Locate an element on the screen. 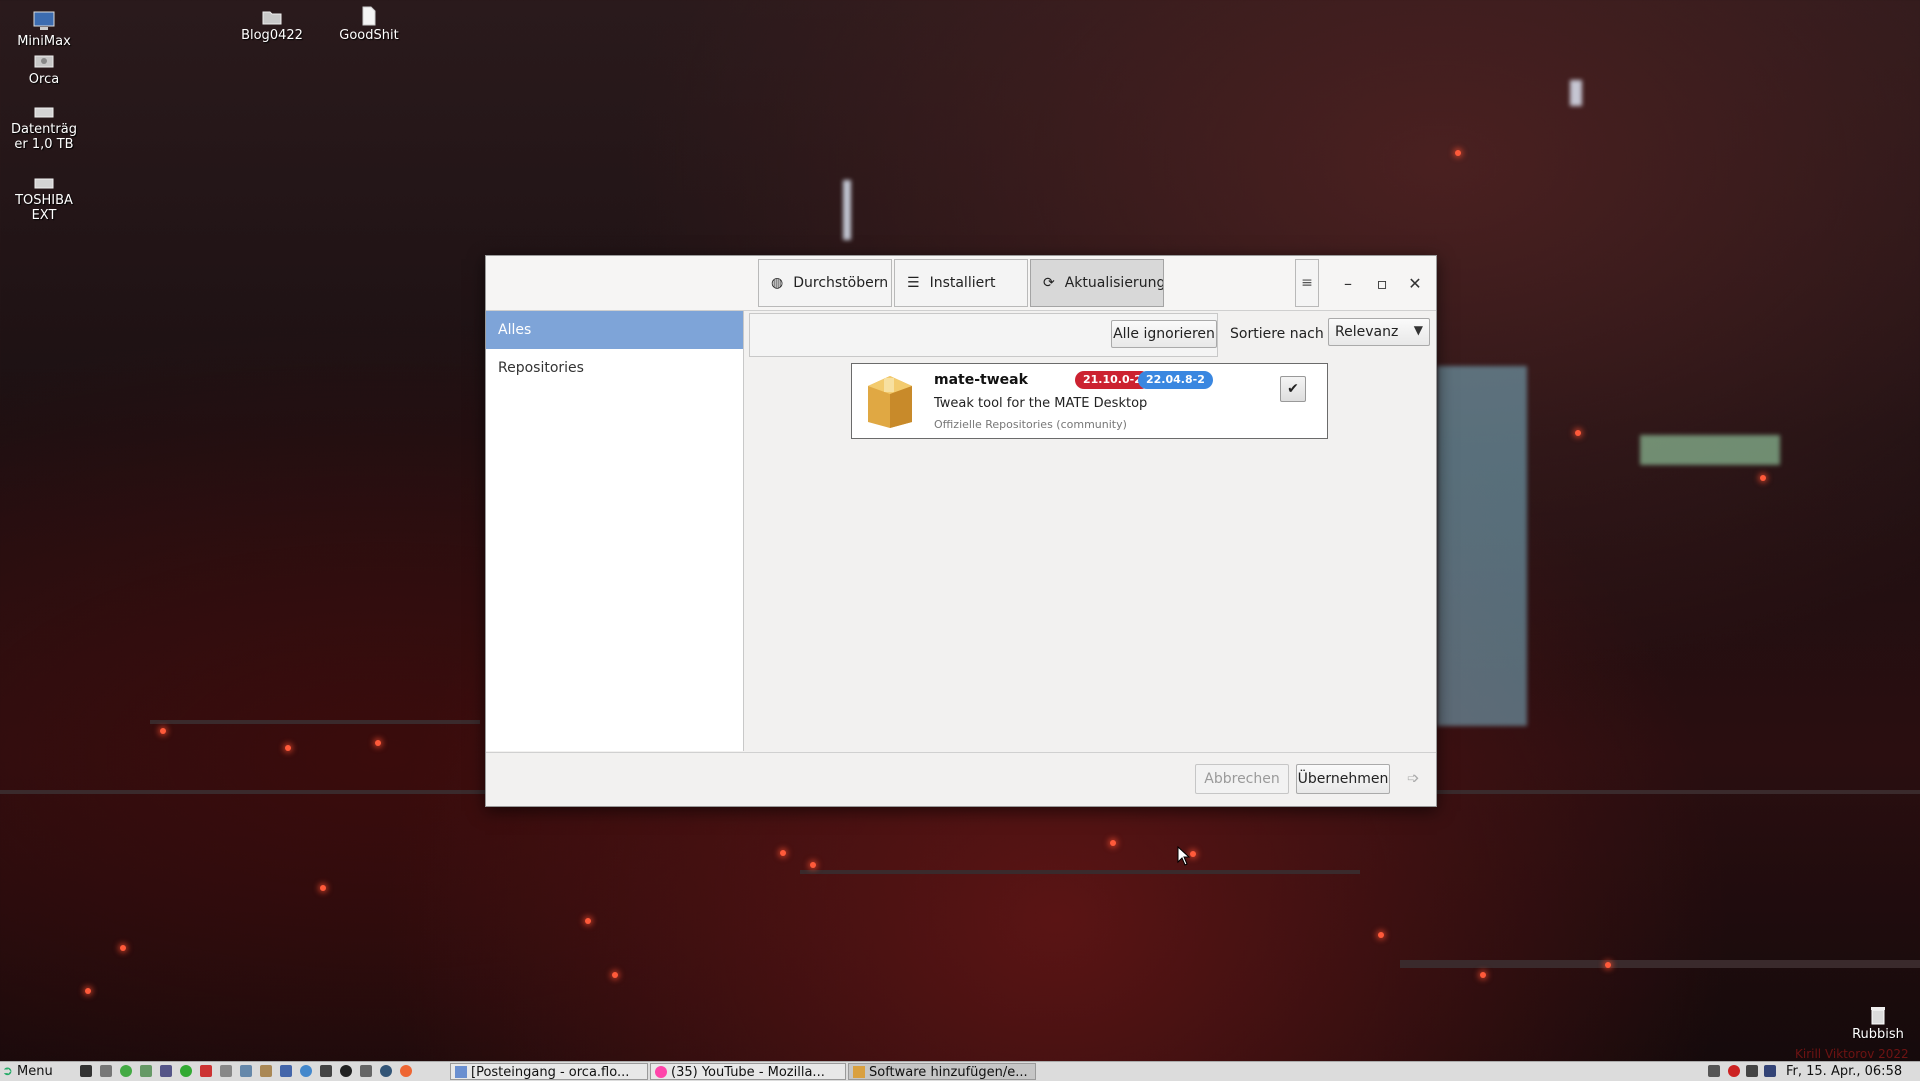 Image resolution: width=1920 pixels, height=1081 pixels. shield-icon is located at coordinates (1734, 1071).